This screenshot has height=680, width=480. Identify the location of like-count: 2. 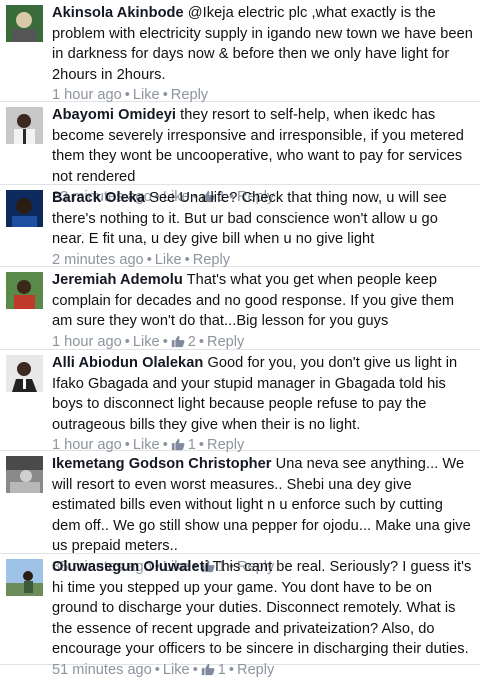
(190, 342).